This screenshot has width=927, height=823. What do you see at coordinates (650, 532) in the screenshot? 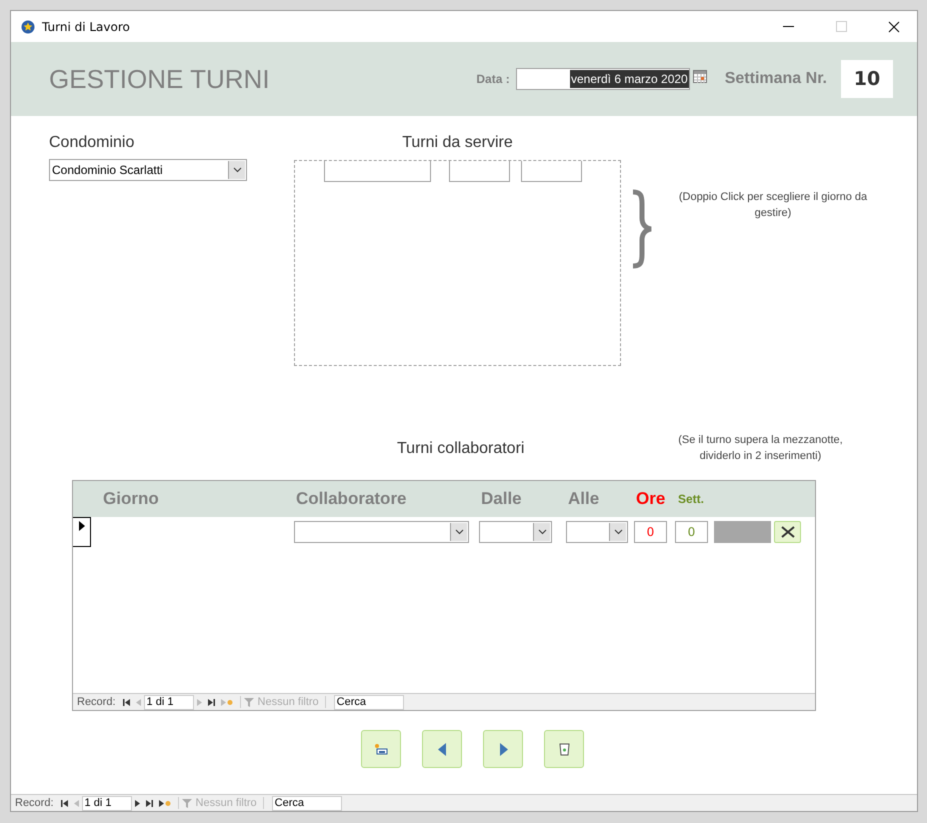
I see `ore-field: 0` at bounding box center [650, 532].